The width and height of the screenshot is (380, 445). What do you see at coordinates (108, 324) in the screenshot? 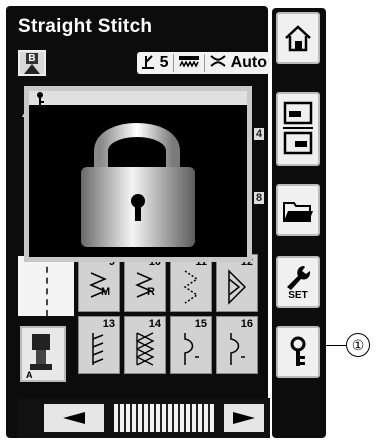
I see `stitch-number: 13` at bounding box center [108, 324].